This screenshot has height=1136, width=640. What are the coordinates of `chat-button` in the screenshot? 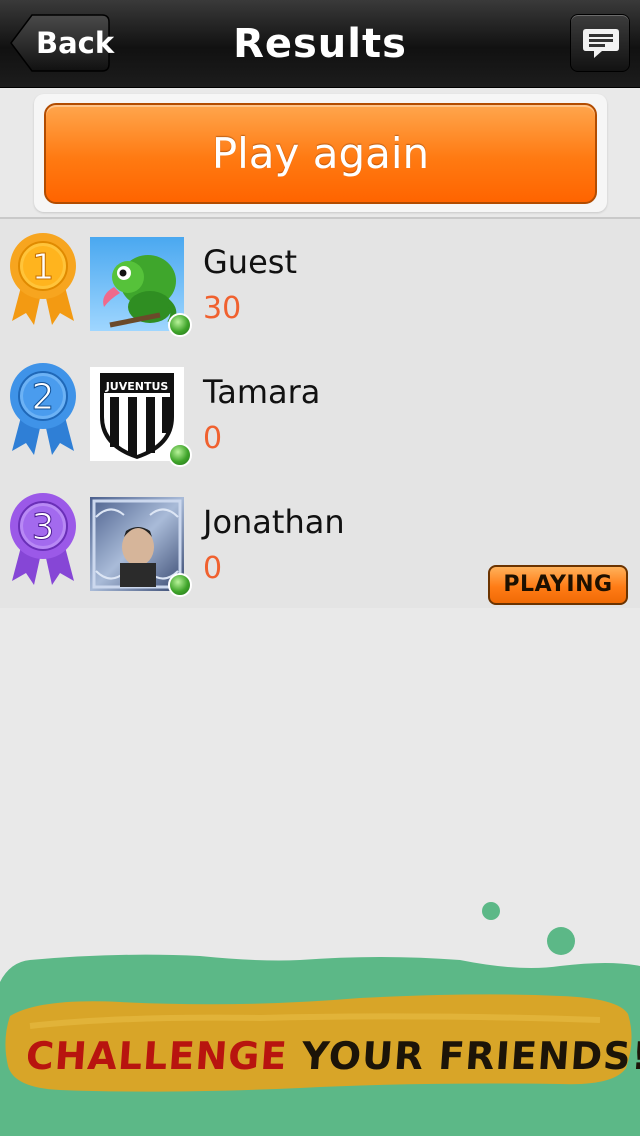 It's located at (600, 43).